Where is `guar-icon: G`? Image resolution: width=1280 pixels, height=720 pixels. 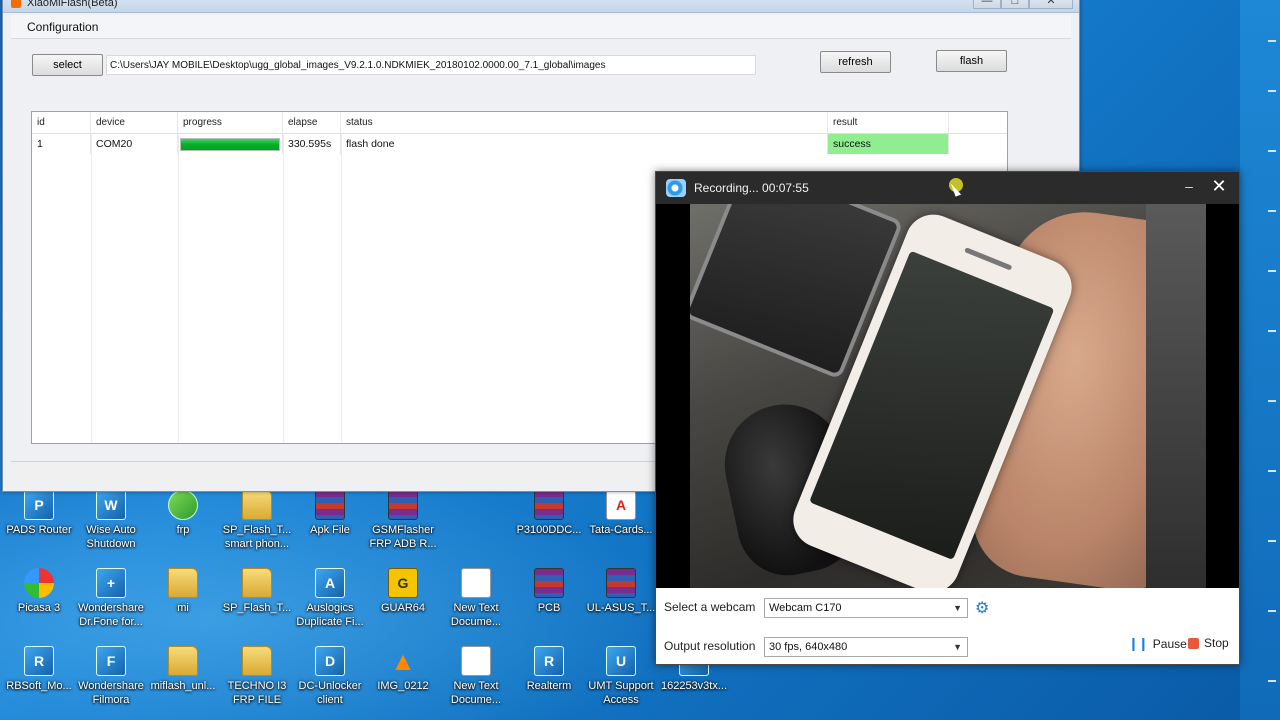
guar-icon: G is located at coordinates (403, 583).